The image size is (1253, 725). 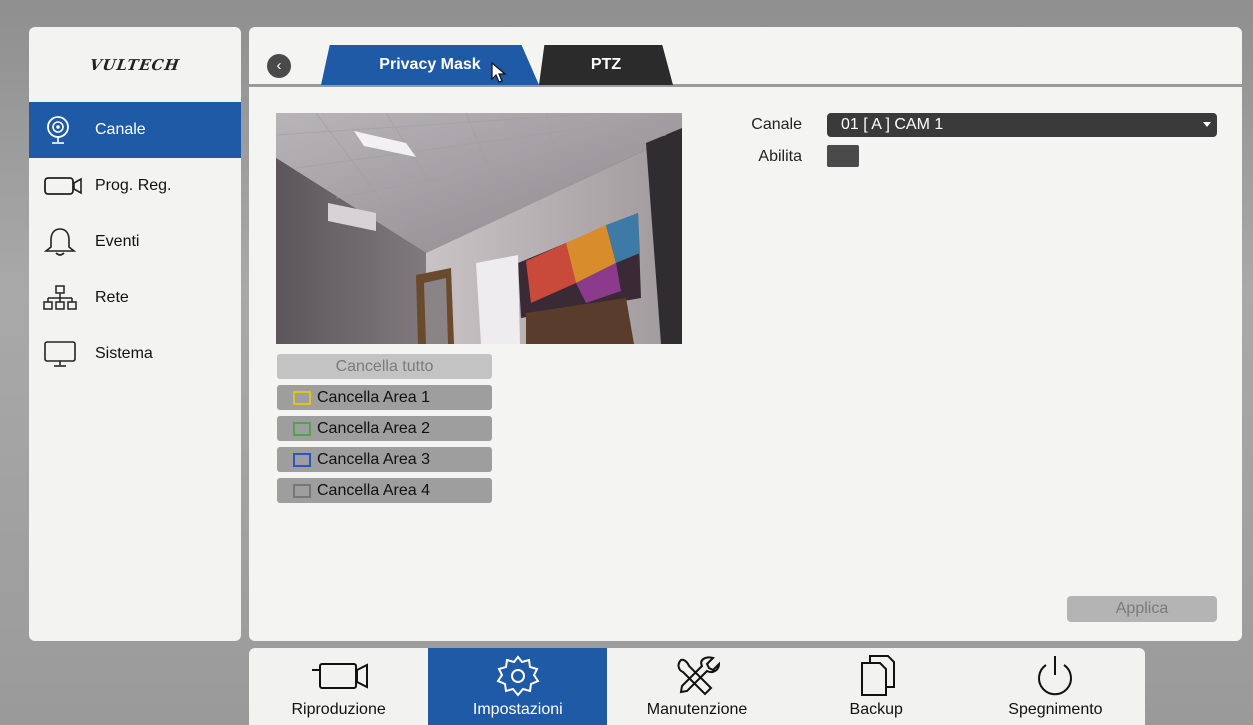 What do you see at coordinates (338, 709) in the screenshot?
I see `menu-label: Riproduzione` at bounding box center [338, 709].